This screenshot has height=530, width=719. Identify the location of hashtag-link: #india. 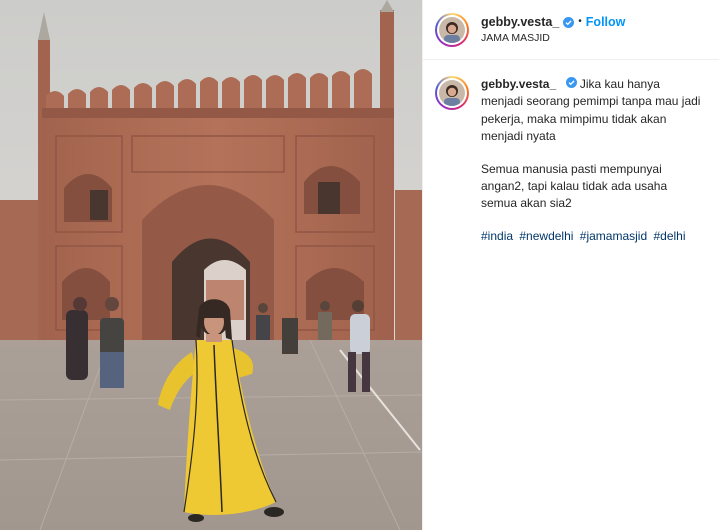
(497, 236).